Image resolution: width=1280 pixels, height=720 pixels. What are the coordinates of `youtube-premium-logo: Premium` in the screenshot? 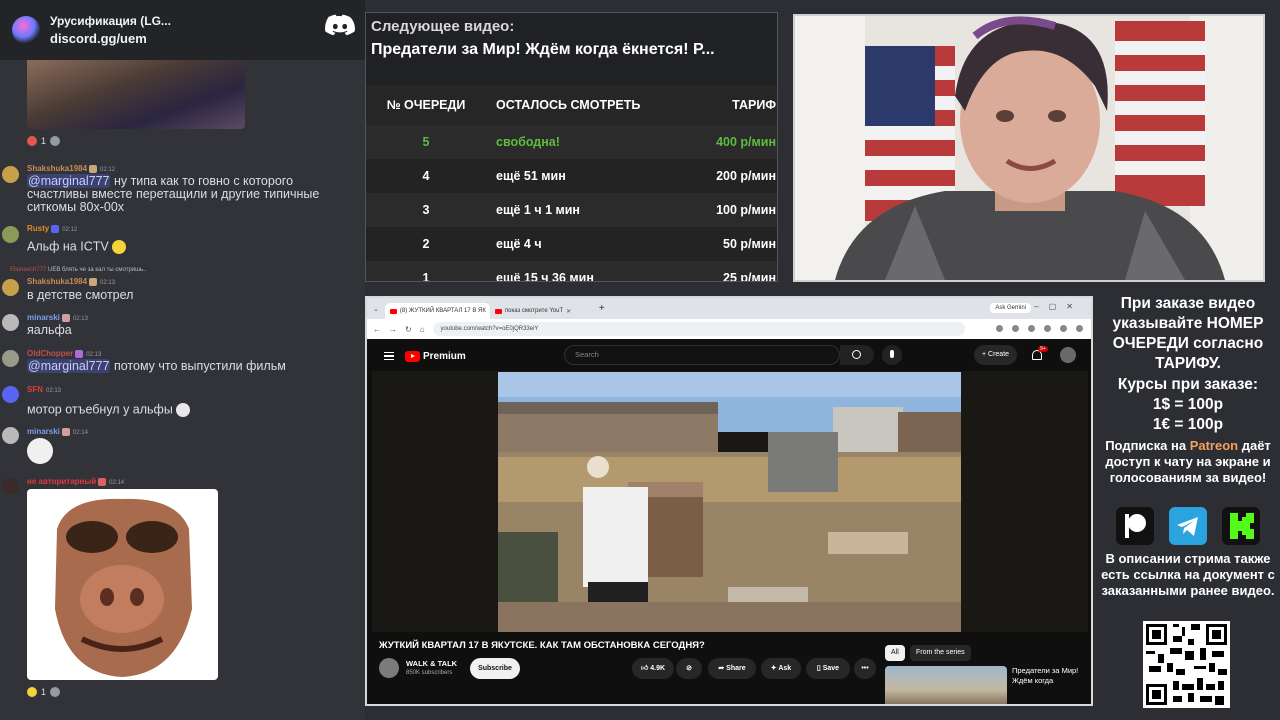 It's located at (435, 356).